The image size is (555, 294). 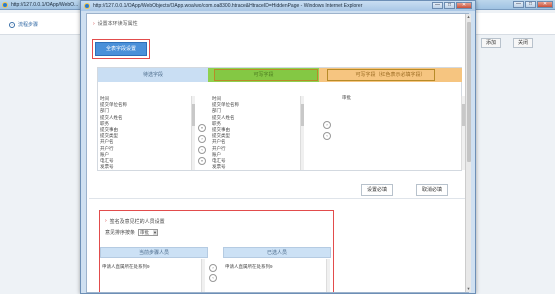 What do you see at coordinates (121, 49) in the screenshot?
I see `set-all-fields-button: 全表字段设置` at bounding box center [121, 49].